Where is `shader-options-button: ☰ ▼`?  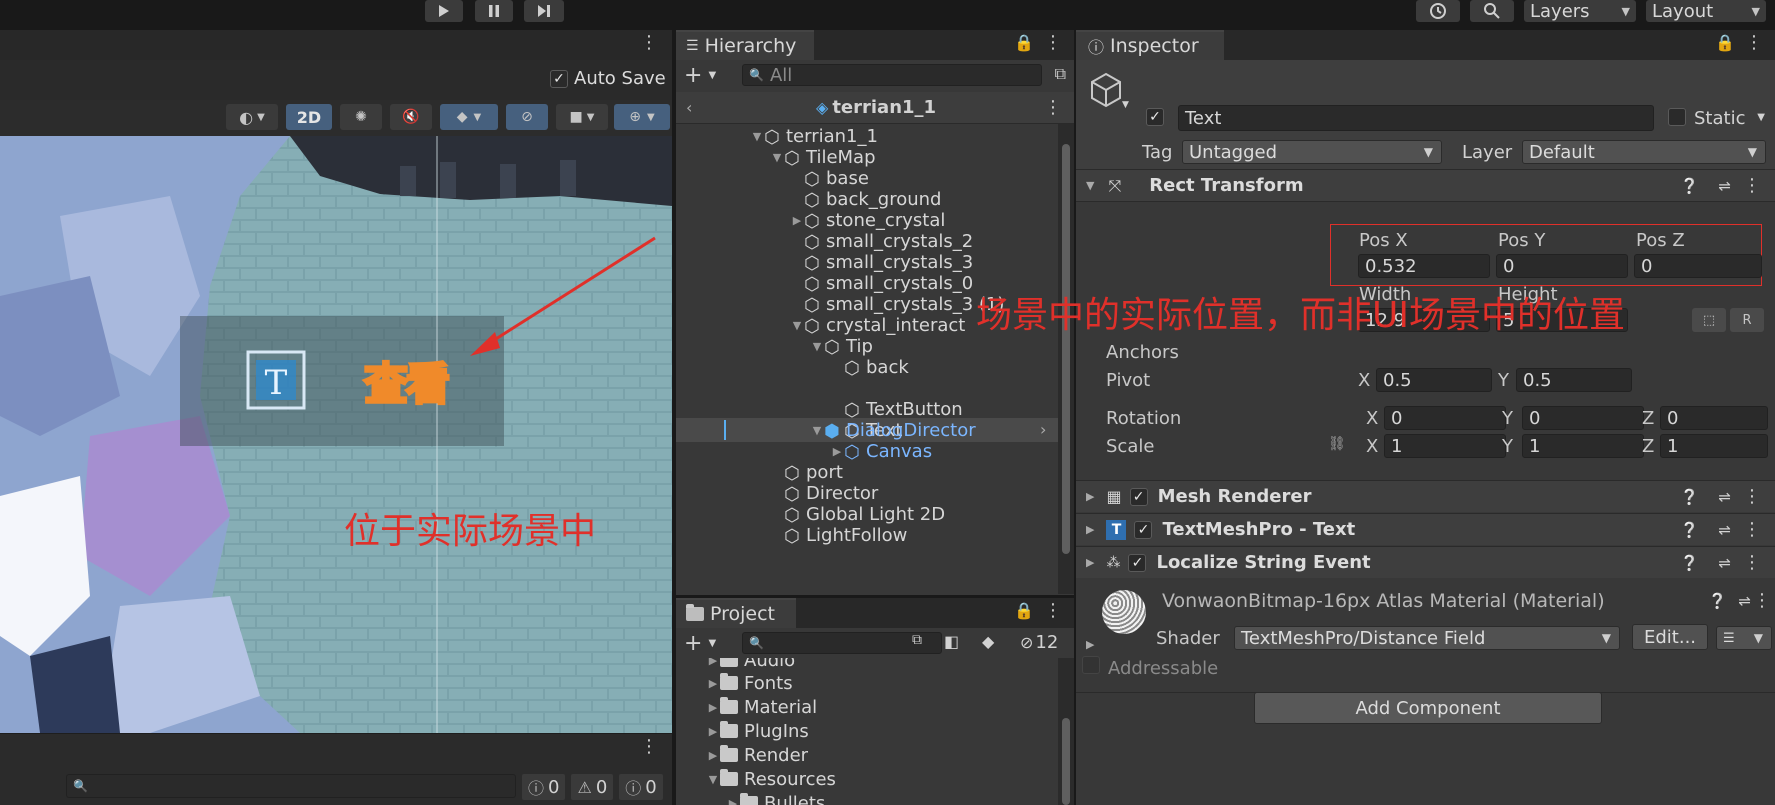
shader-options-button: ☰ ▼ is located at coordinates (1744, 638).